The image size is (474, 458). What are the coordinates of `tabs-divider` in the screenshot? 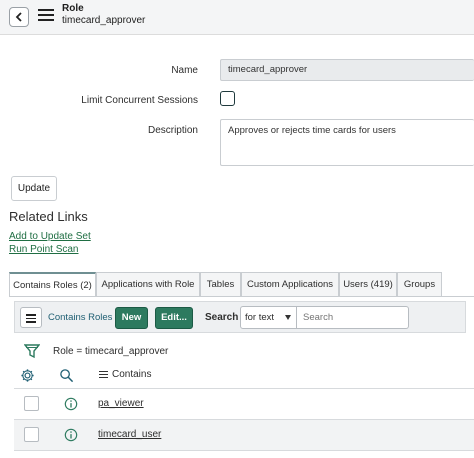 It's located at (241, 296).